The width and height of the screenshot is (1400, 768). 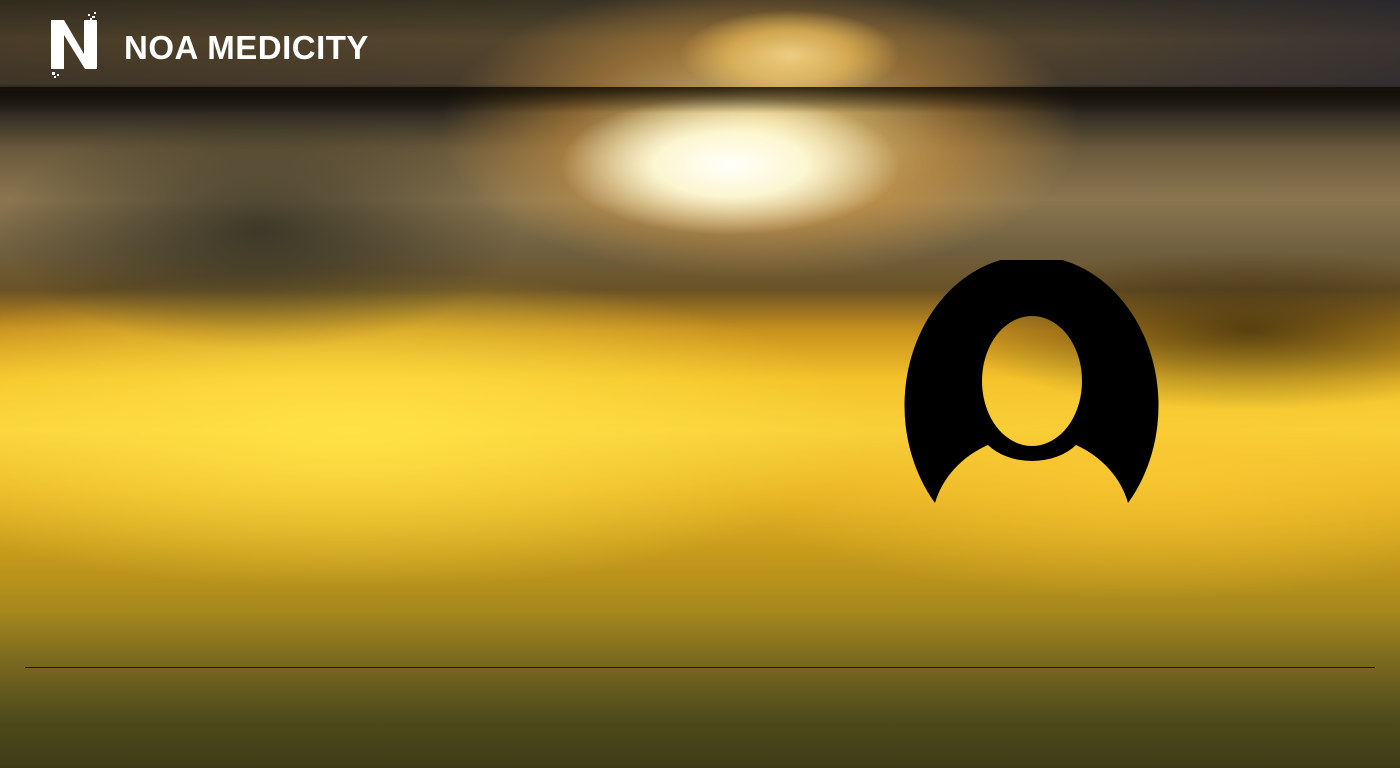 I want to click on user-avatar-icon, so click(x=1032, y=385).